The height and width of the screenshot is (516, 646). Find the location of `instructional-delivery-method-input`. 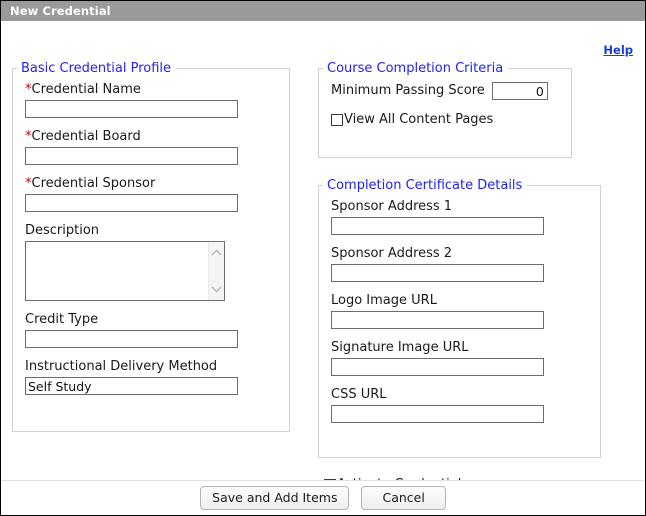

instructional-delivery-method-input is located at coordinates (131, 386).